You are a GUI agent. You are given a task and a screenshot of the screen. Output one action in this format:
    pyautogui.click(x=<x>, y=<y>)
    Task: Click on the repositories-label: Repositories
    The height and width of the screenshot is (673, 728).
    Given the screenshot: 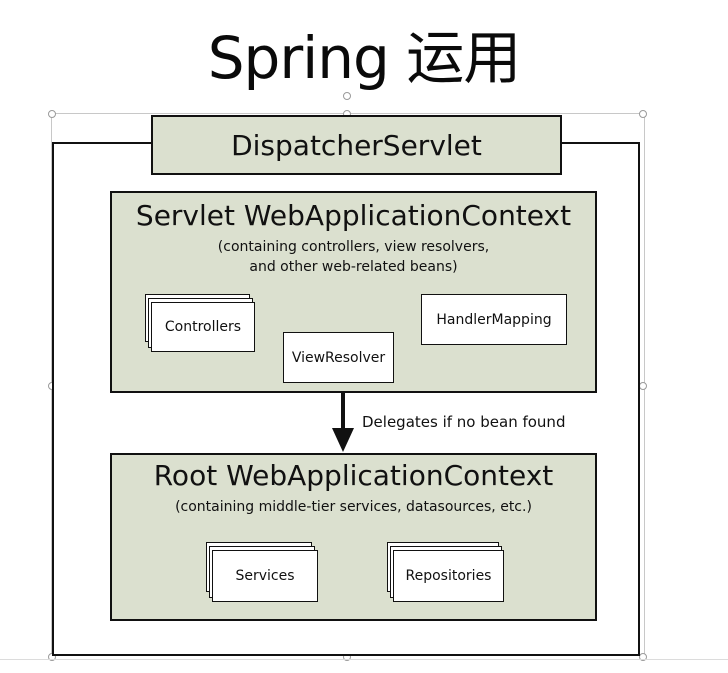 What is the action you would take?
    pyautogui.click(x=448, y=576)
    